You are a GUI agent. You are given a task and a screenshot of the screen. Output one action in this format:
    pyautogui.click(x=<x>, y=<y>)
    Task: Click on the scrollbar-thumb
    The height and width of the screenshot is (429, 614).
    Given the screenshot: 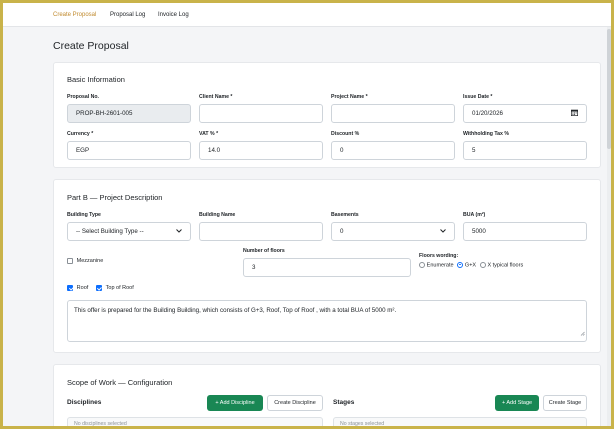 What is the action you would take?
    pyautogui.click(x=609, y=89)
    